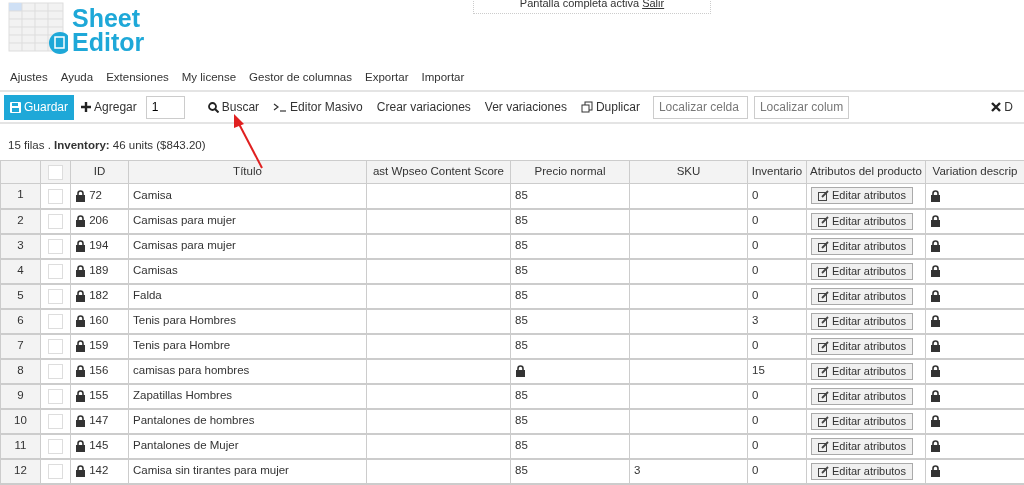 Image resolution: width=1024 pixels, height=485 pixels. I want to click on row-number: 9, so click(20, 396).